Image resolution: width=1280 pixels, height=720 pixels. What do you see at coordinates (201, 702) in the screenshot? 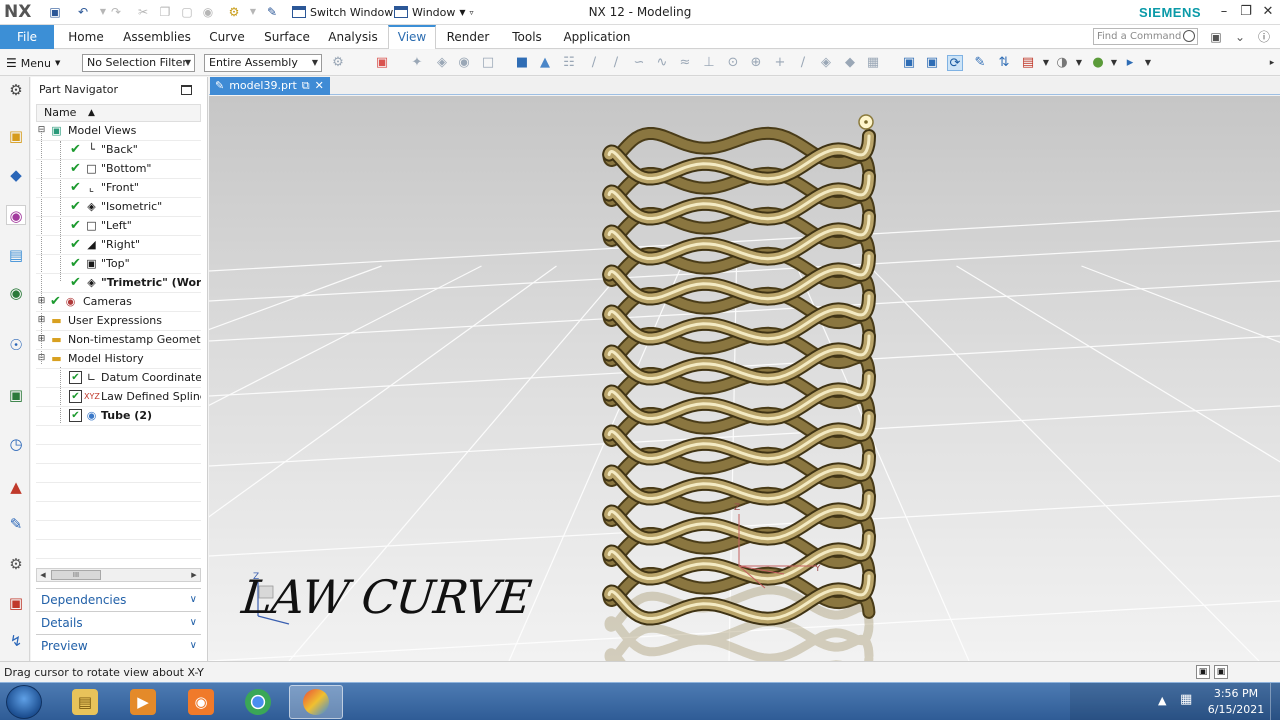
I see `taskbar-screen-recorder: ◉` at bounding box center [201, 702].